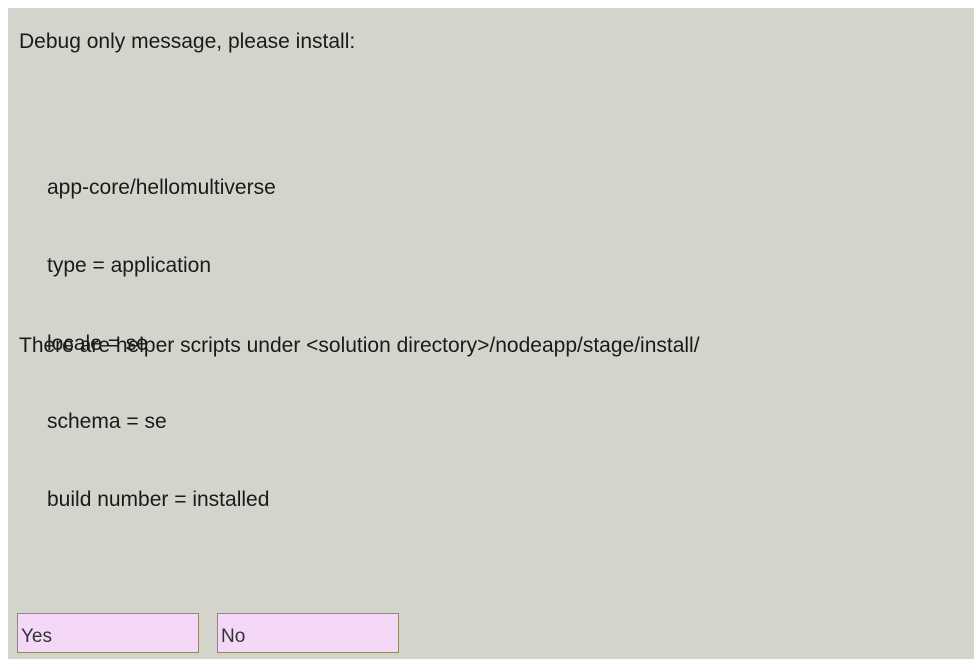  What do you see at coordinates (108, 633) in the screenshot?
I see `yes-button: Yes` at bounding box center [108, 633].